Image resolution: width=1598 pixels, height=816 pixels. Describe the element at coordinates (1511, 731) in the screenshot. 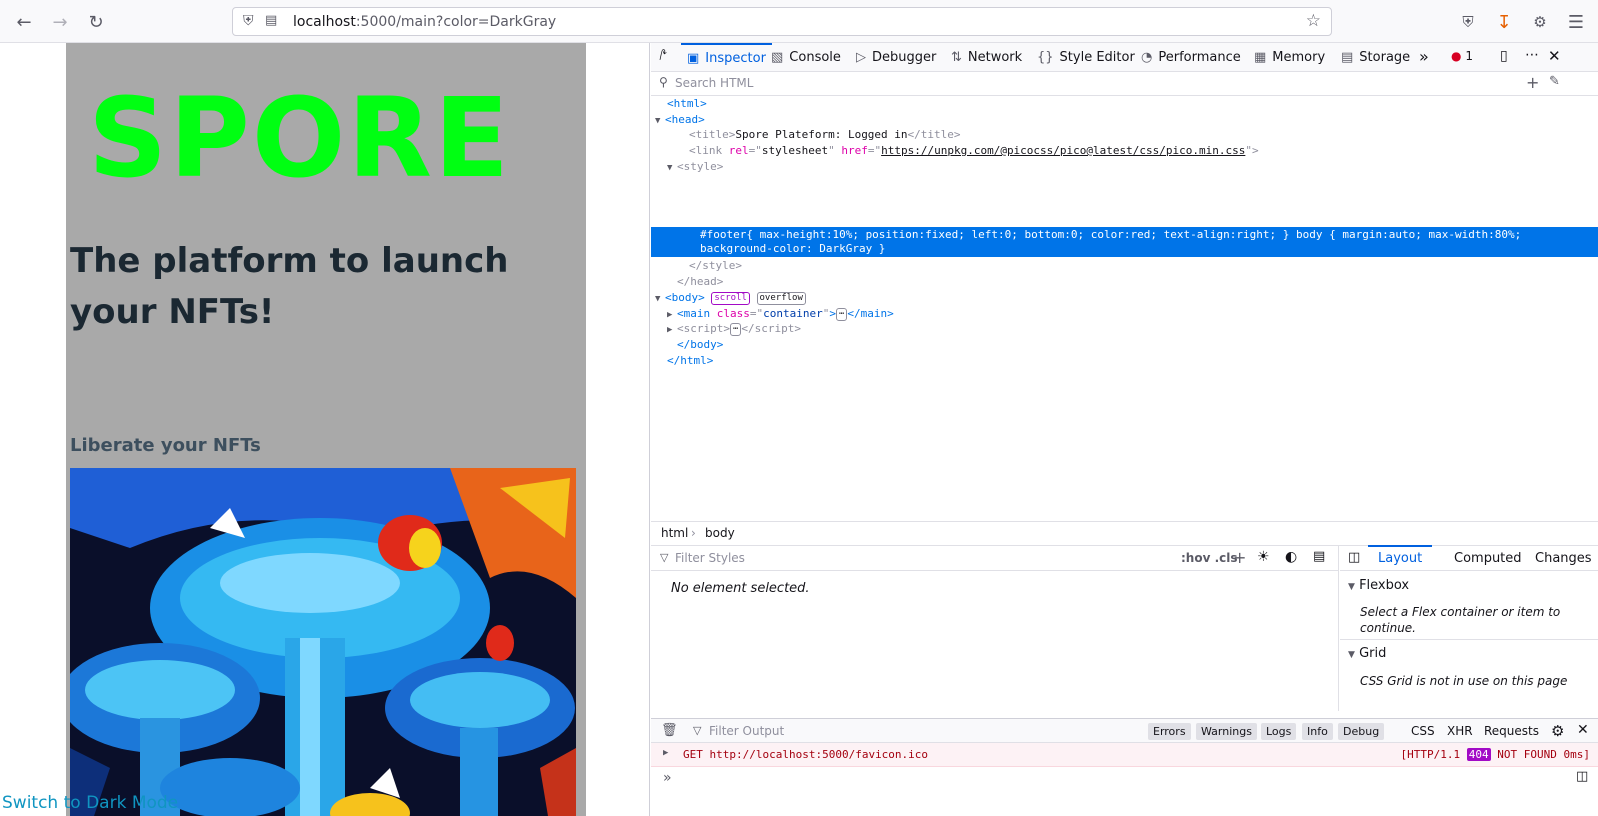

I see `filter-requests: Requests` at that location.